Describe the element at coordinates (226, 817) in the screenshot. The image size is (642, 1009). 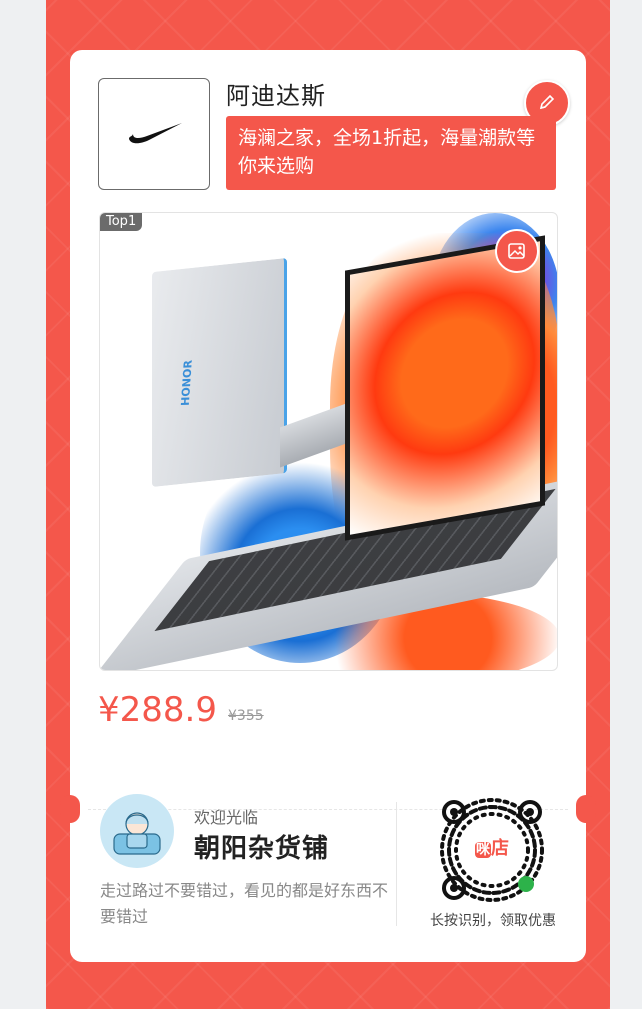
I see `welcome-text: 欢迎光临` at that location.